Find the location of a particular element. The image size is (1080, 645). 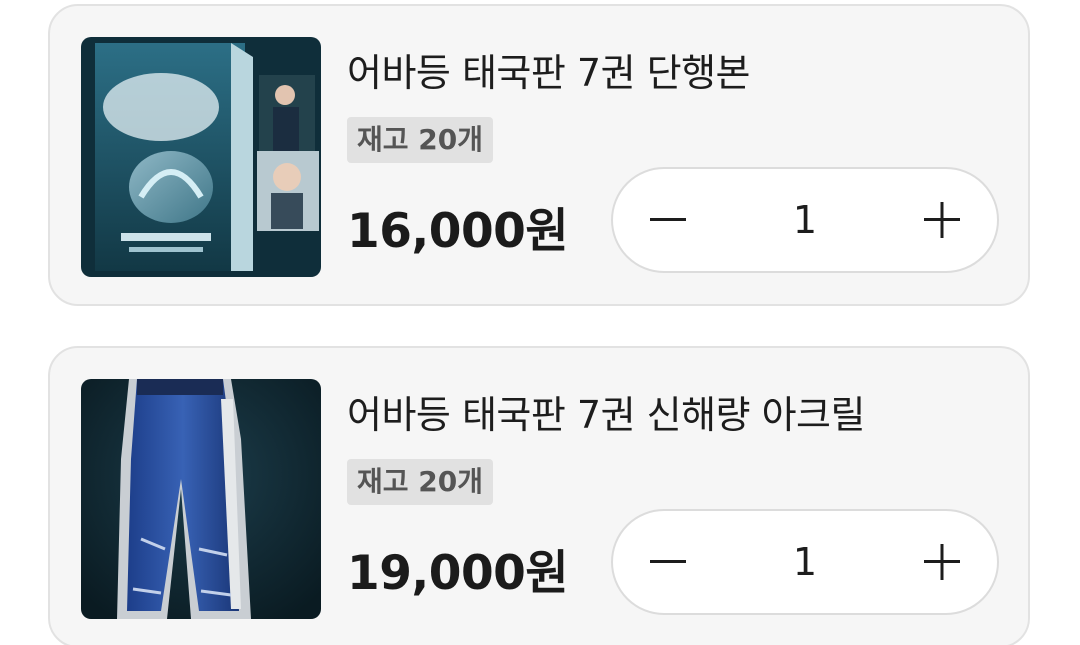

product-price: 16,000원 is located at coordinates (458, 231).